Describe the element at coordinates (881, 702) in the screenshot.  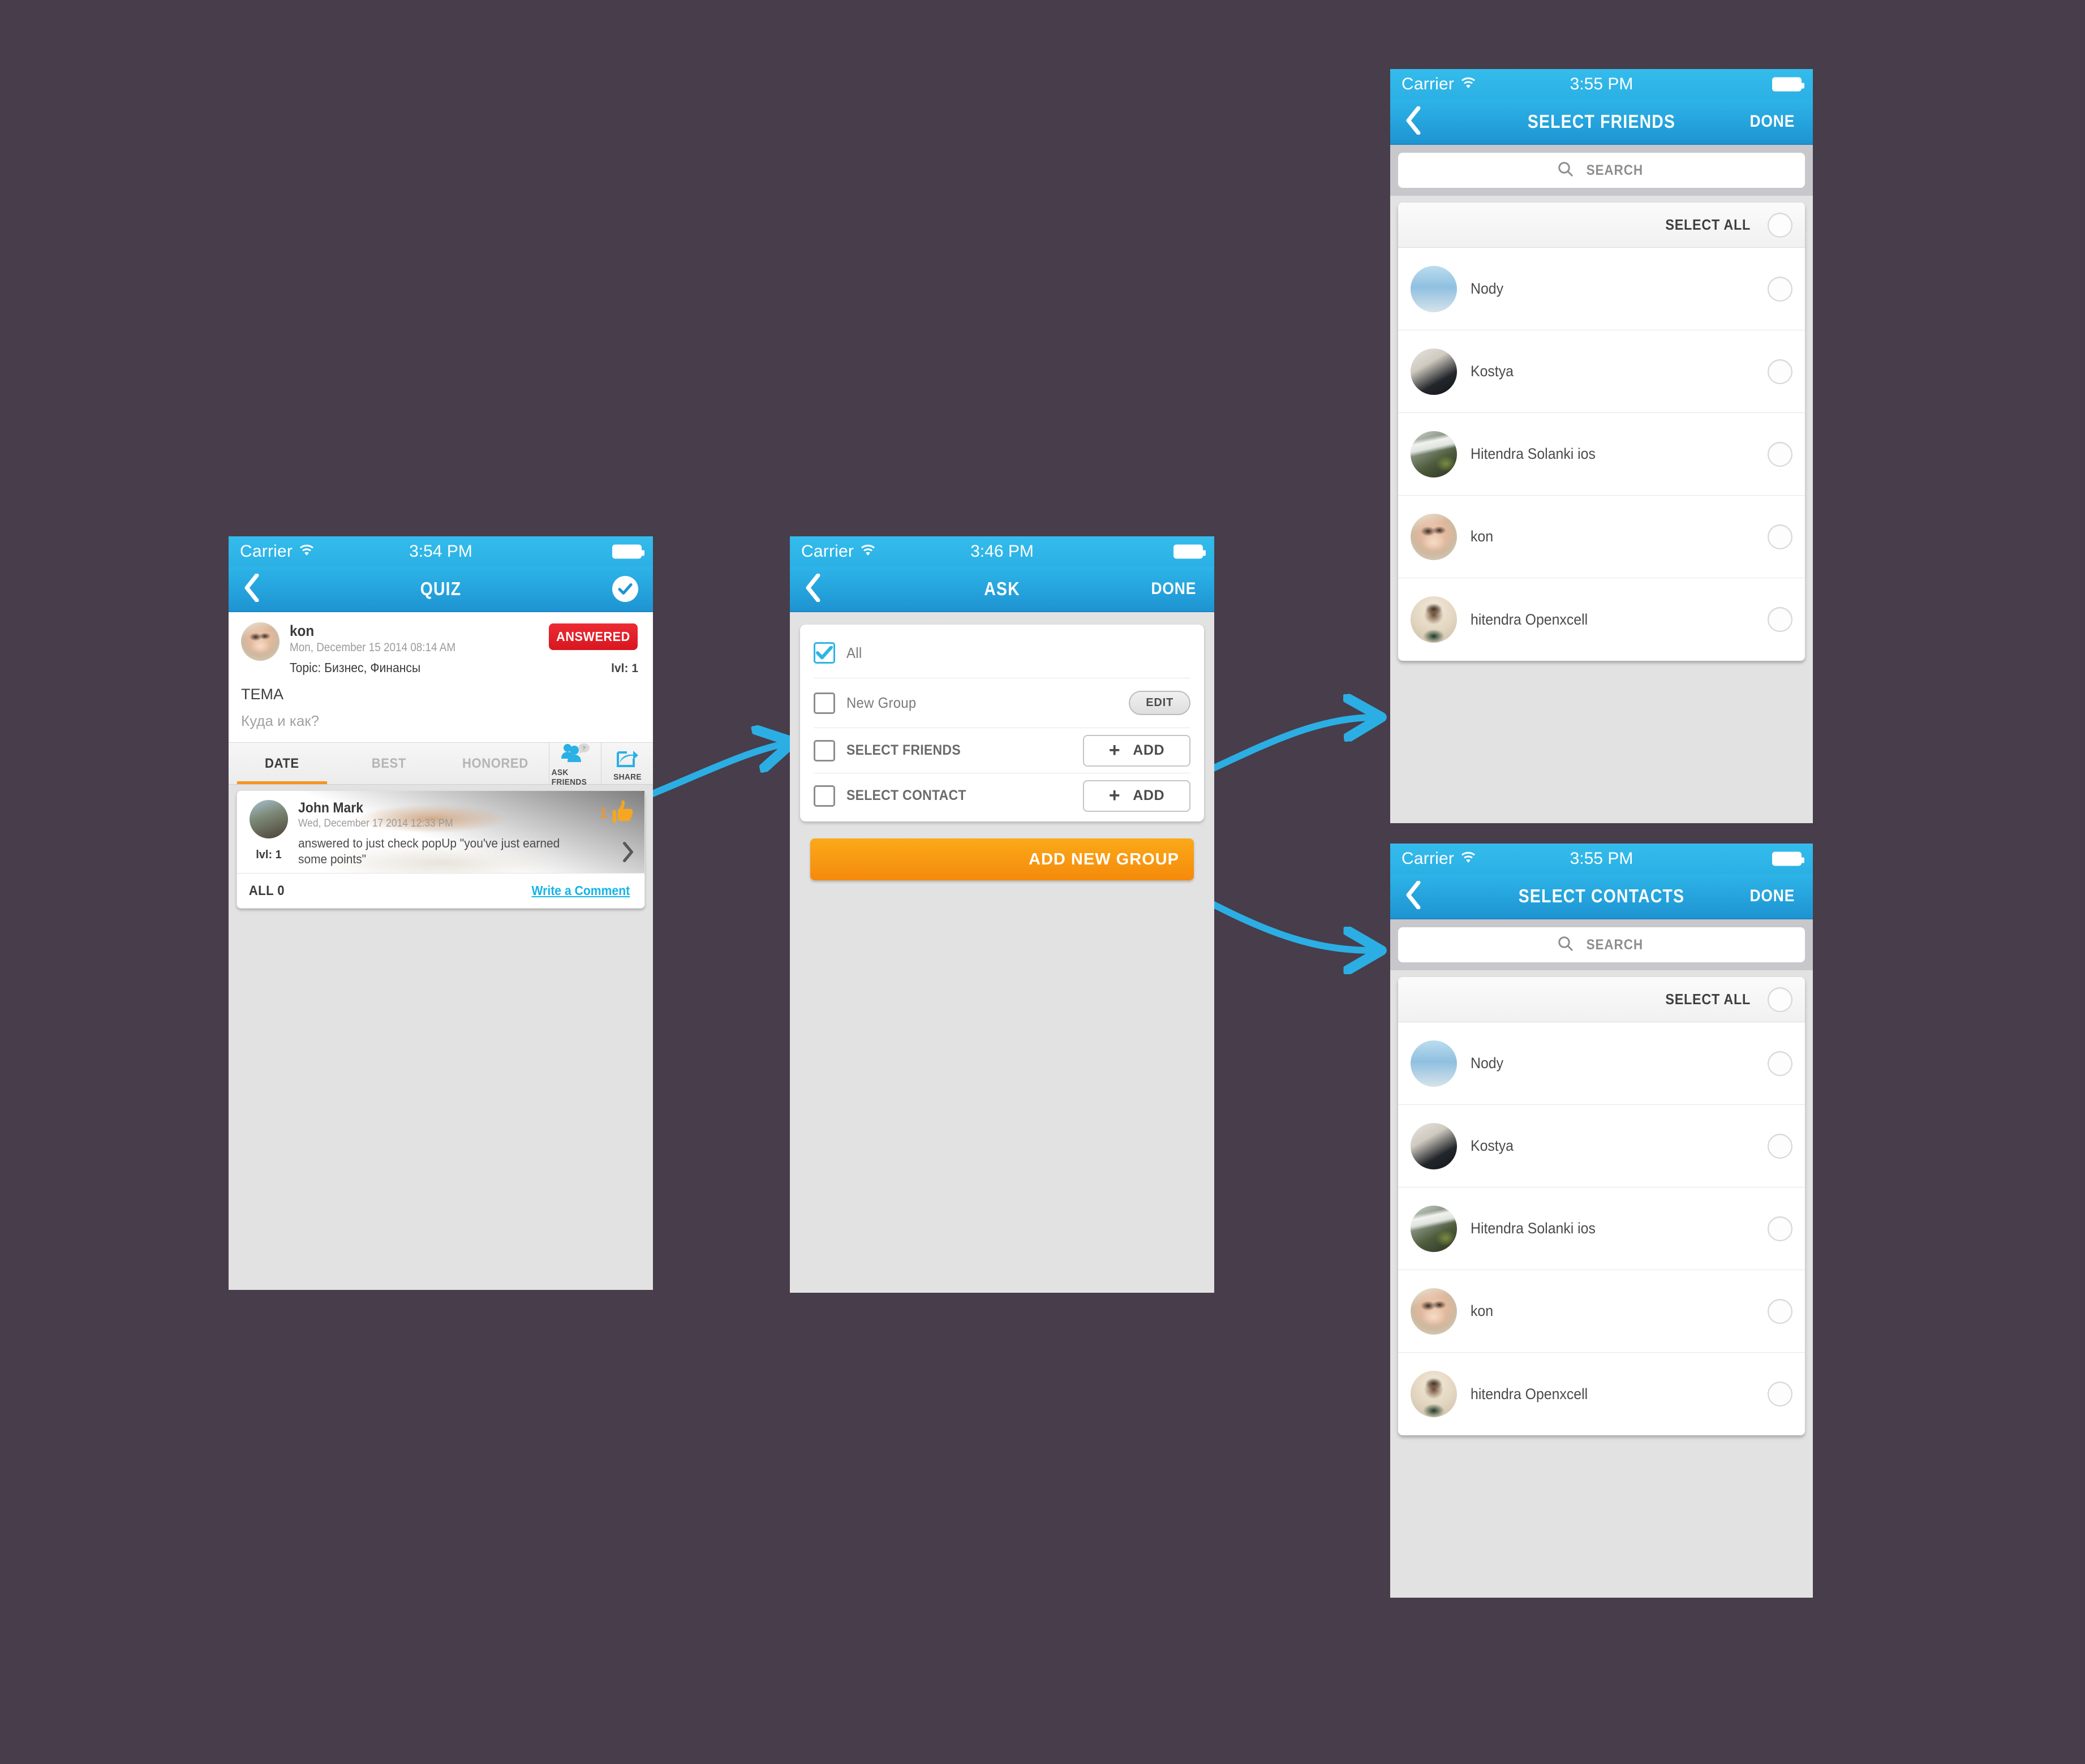
I see `option-label-new-group: New Group` at that location.